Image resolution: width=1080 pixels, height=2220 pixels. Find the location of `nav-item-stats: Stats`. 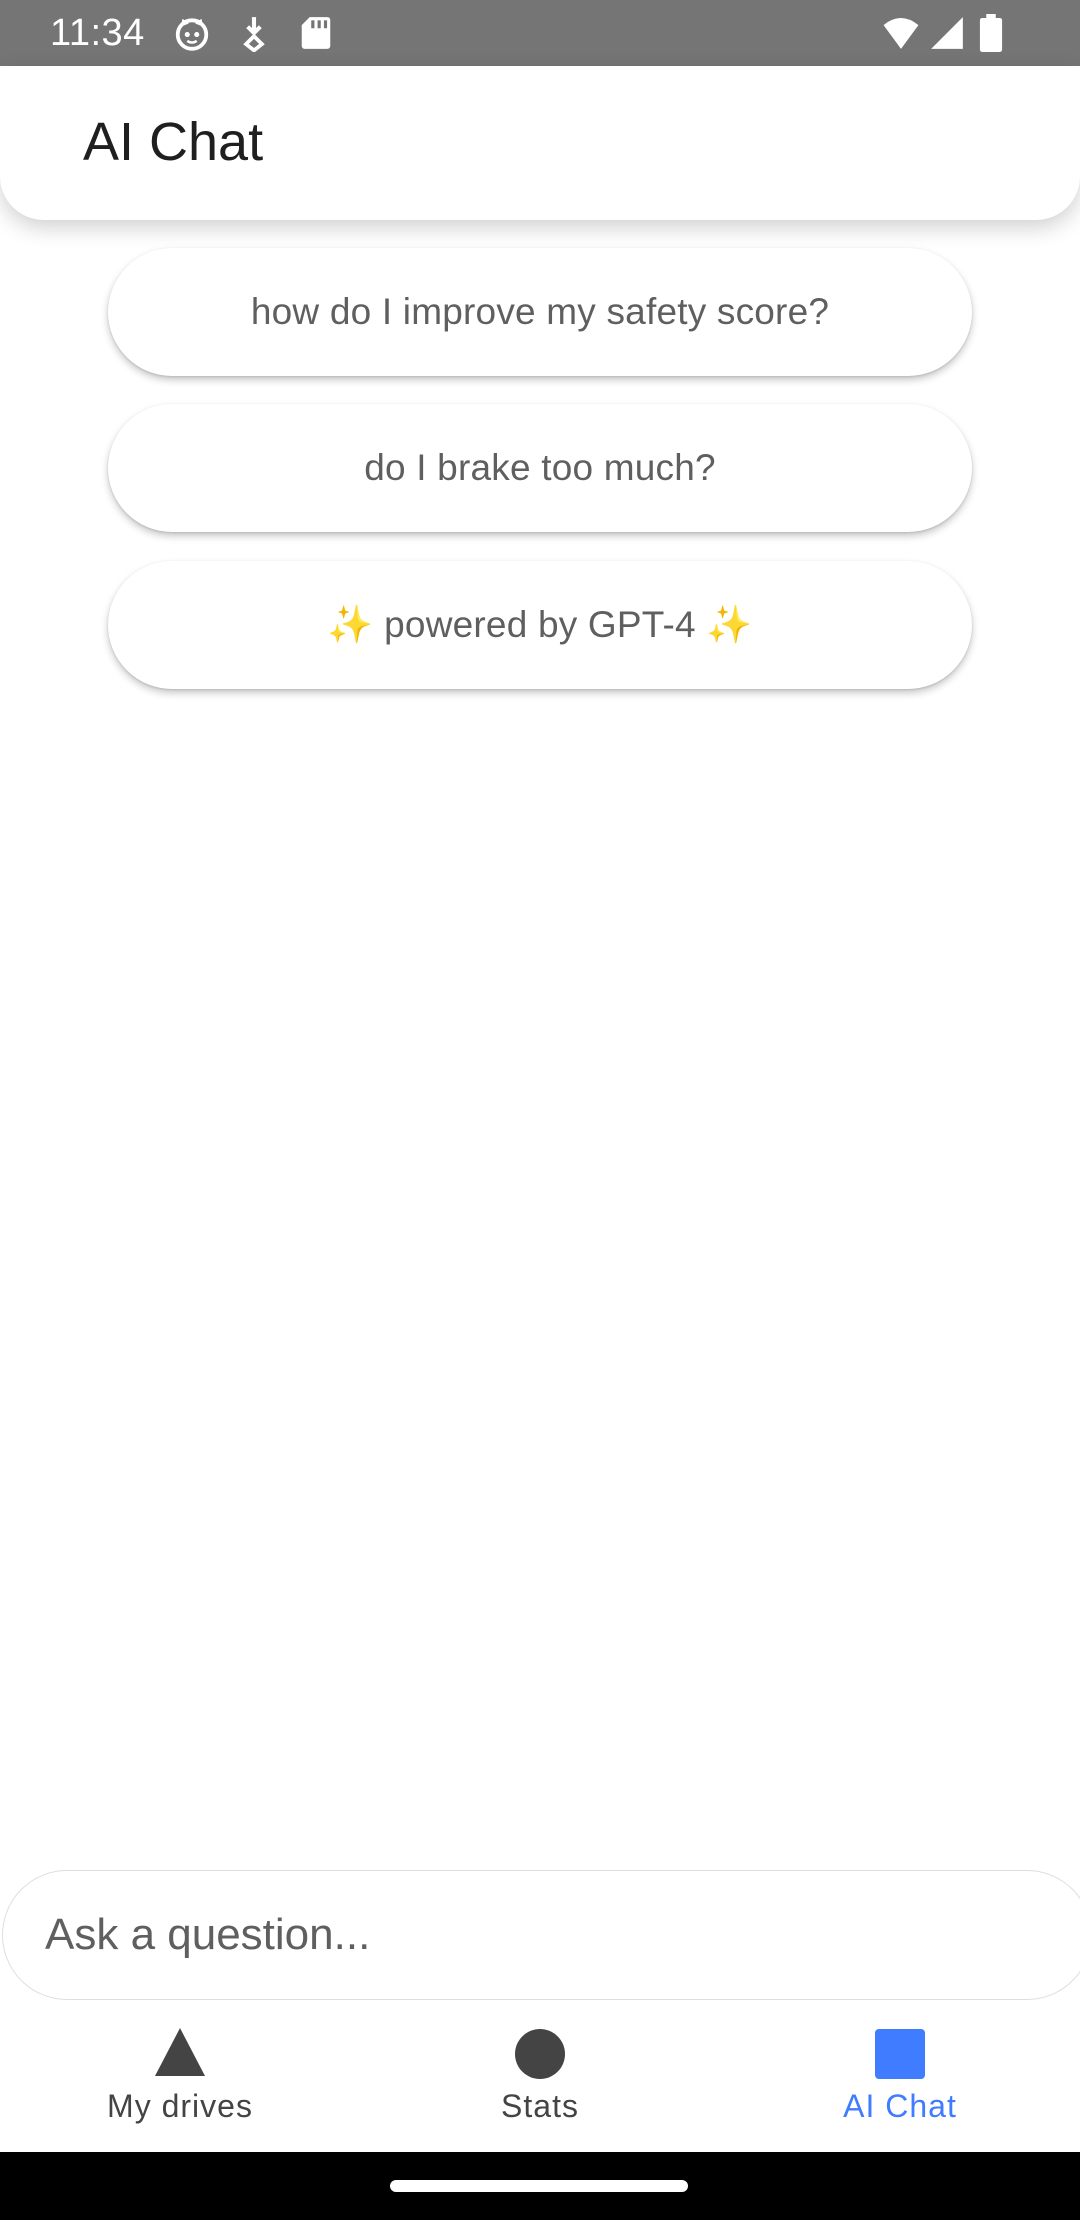

nav-item-stats: Stats is located at coordinates (540, 2077).